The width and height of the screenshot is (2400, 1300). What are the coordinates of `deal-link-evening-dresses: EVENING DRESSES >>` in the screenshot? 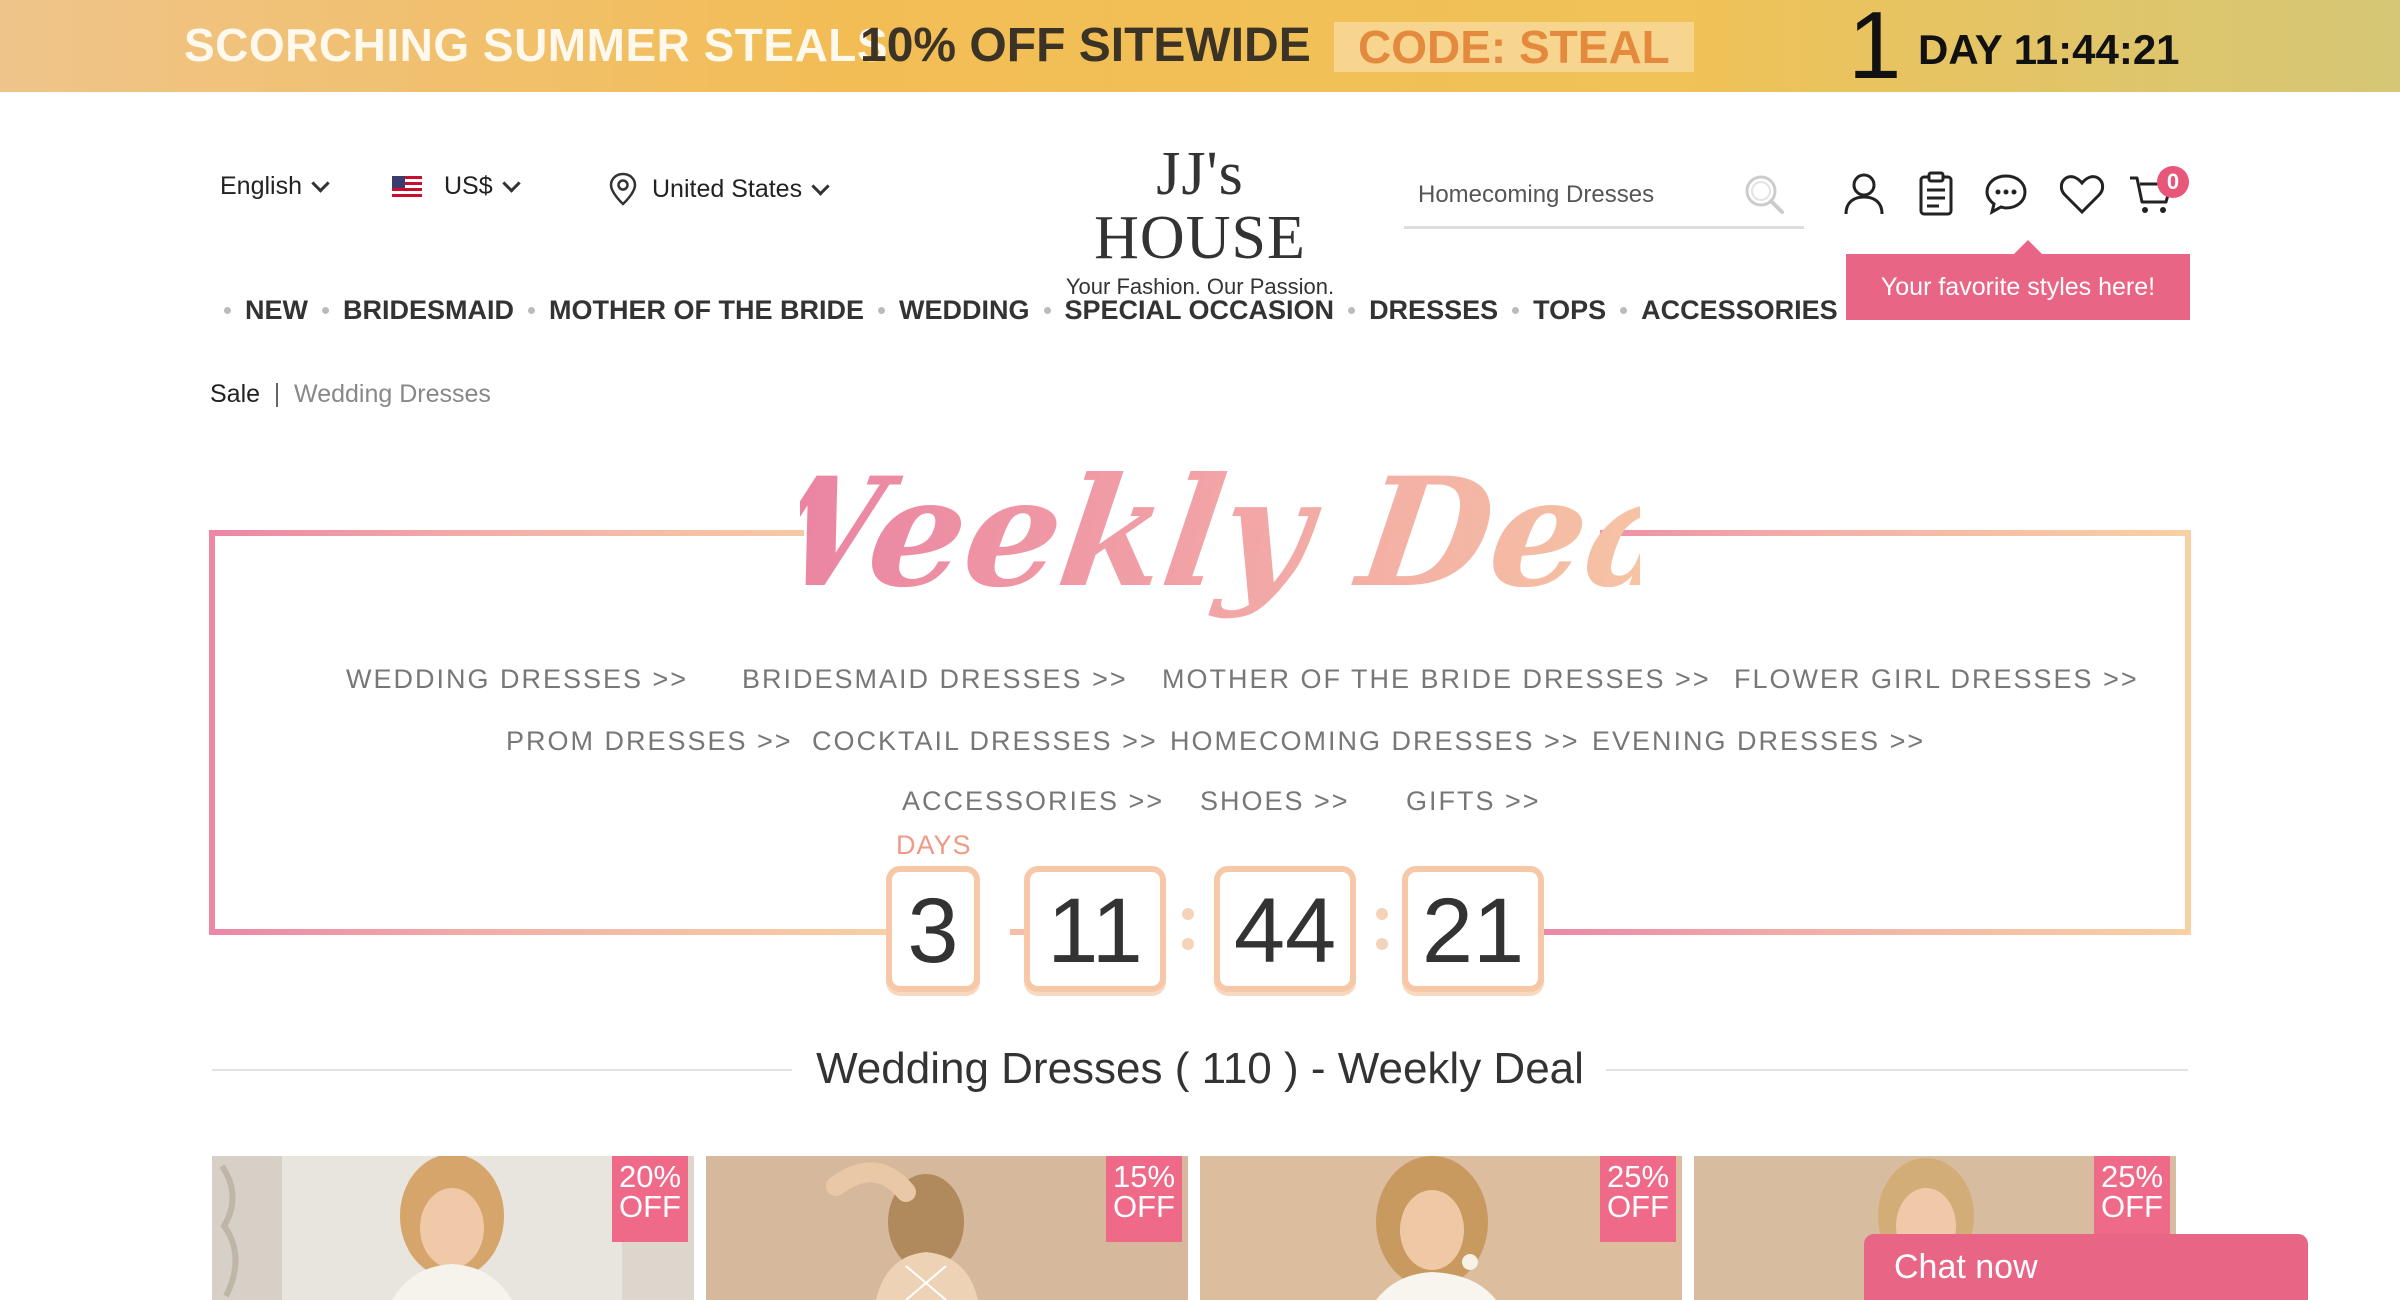 It's located at (1758, 741).